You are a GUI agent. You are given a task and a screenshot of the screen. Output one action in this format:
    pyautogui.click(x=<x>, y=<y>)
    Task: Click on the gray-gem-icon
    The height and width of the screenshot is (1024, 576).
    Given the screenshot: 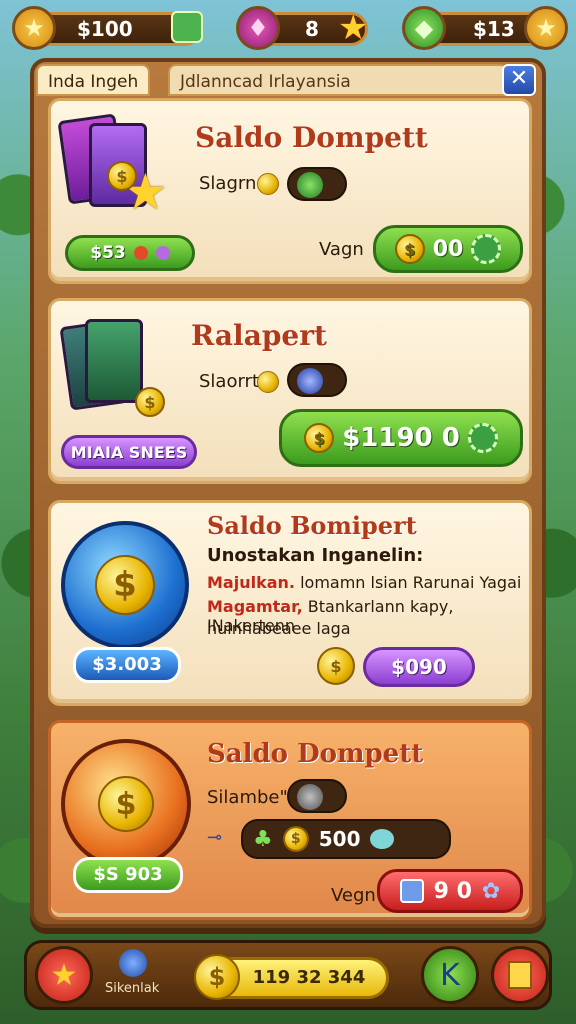 What is the action you would take?
    pyautogui.click(x=310, y=797)
    